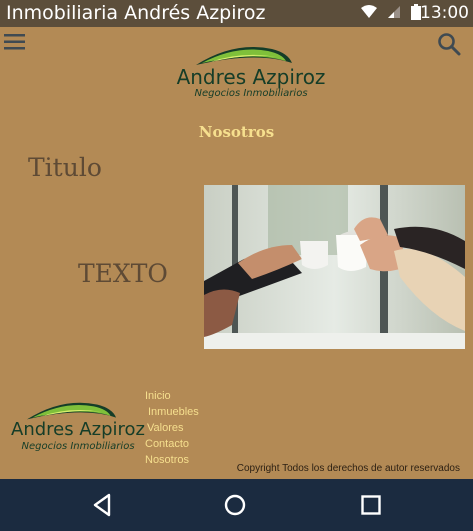  I want to click on header-logo: Andres Azpiroz Negocios Inmobiliarios, so click(251, 74).